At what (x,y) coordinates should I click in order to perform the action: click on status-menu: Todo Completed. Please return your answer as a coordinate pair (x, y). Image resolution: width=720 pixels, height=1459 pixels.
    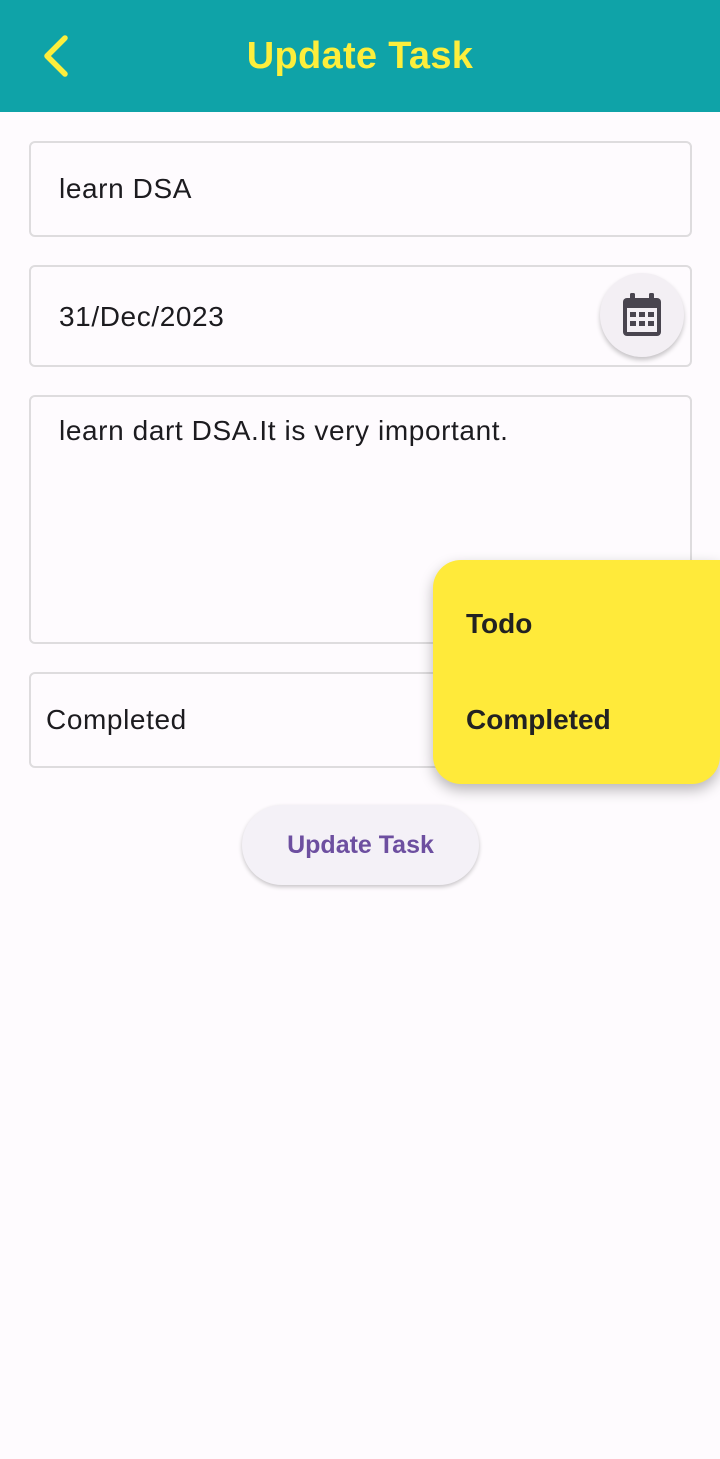
    Looking at the image, I should click on (576, 672).